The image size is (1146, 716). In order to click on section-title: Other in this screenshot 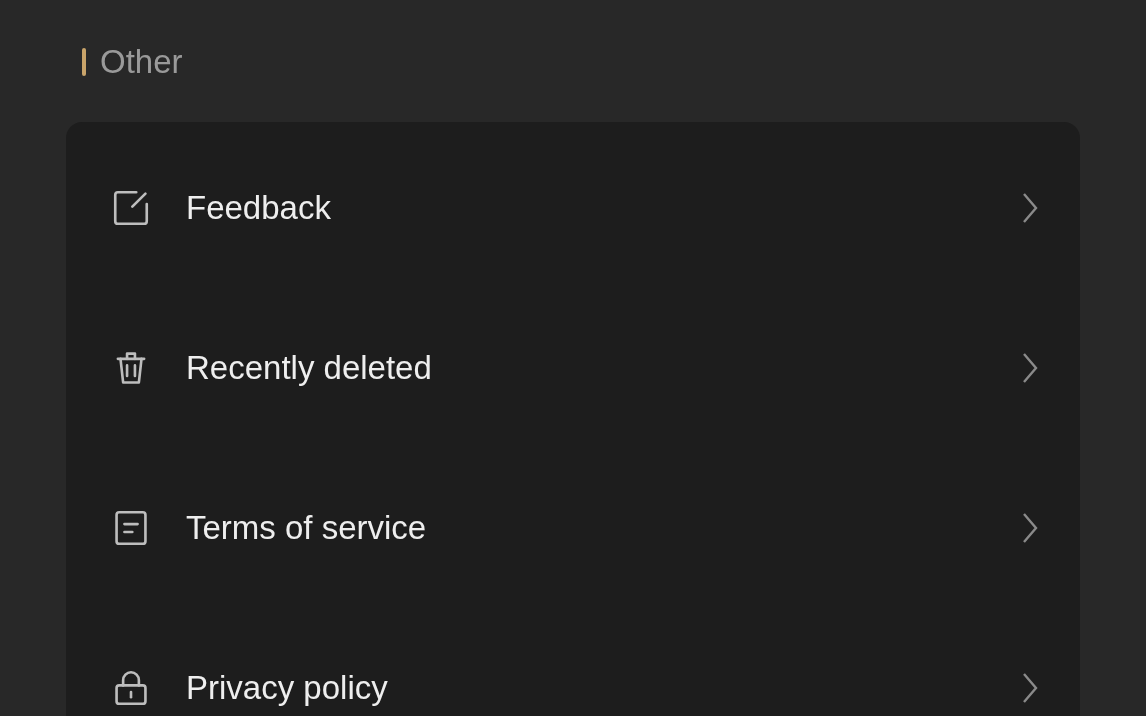, I will do `click(141, 62)`.